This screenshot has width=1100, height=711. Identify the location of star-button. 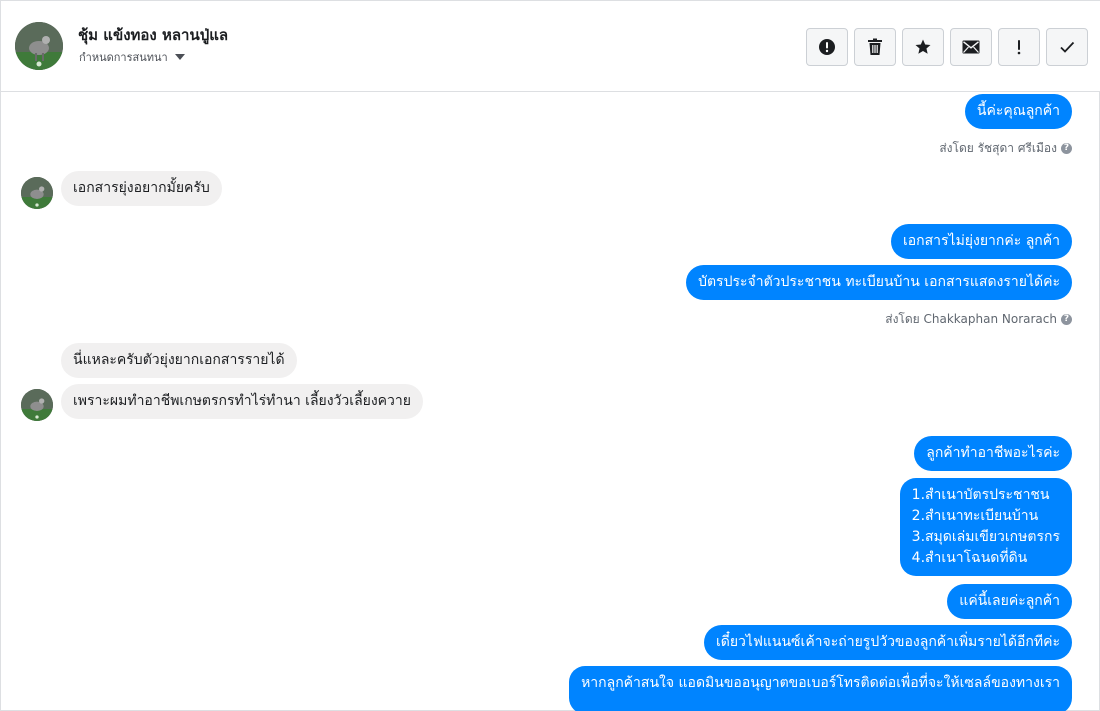
(923, 47).